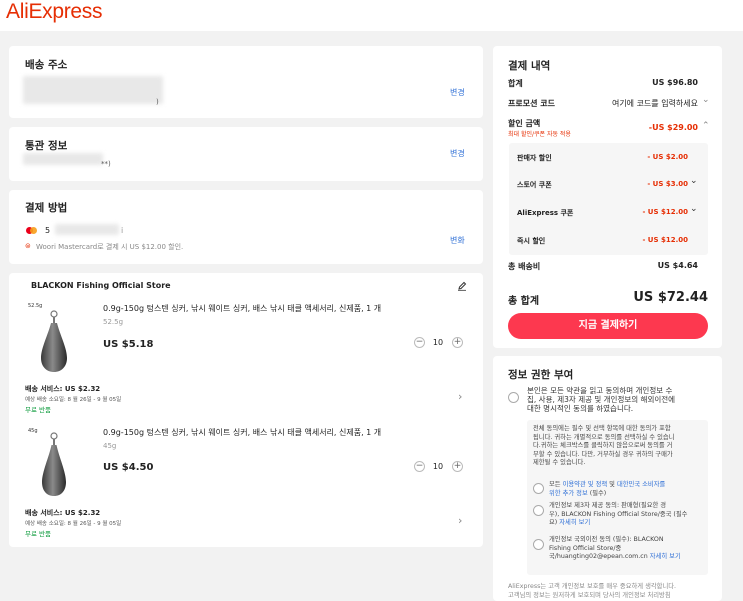  I want to click on footer-line: AliExpress는 고객 개인정보 보호를 매우 중요하게 생각합니다., so click(592, 586).